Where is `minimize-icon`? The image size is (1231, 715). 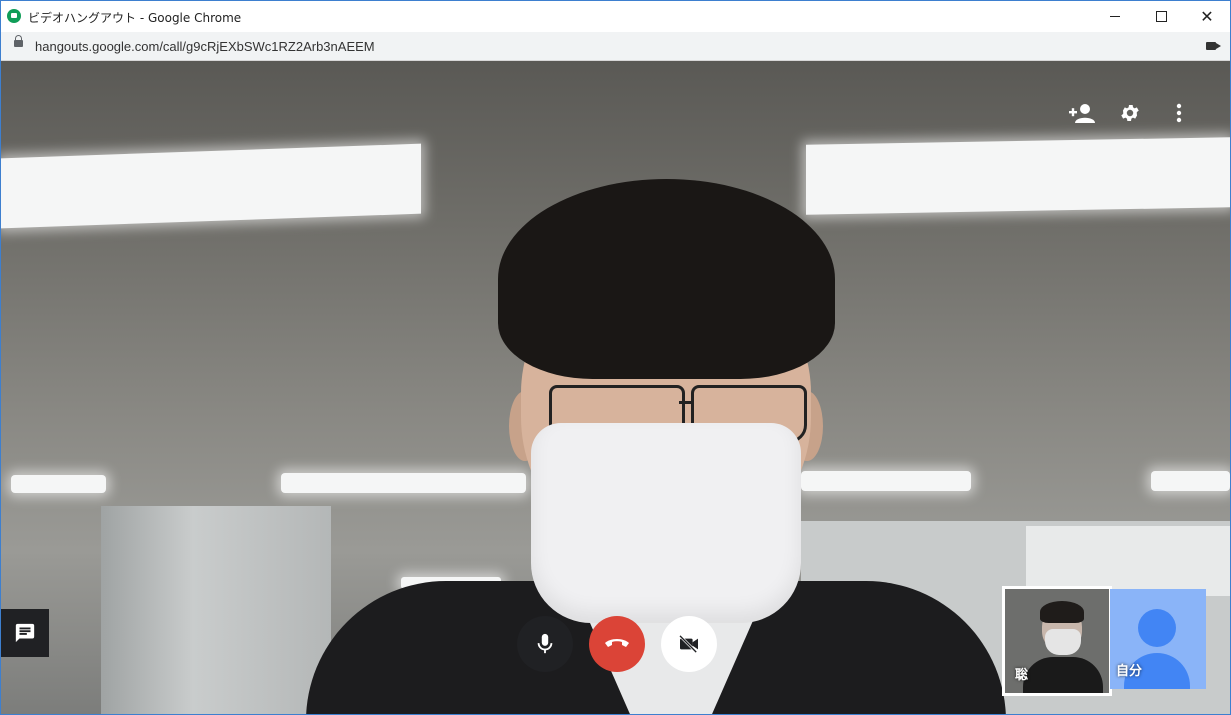
minimize-icon is located at coordinates (1115, 16).